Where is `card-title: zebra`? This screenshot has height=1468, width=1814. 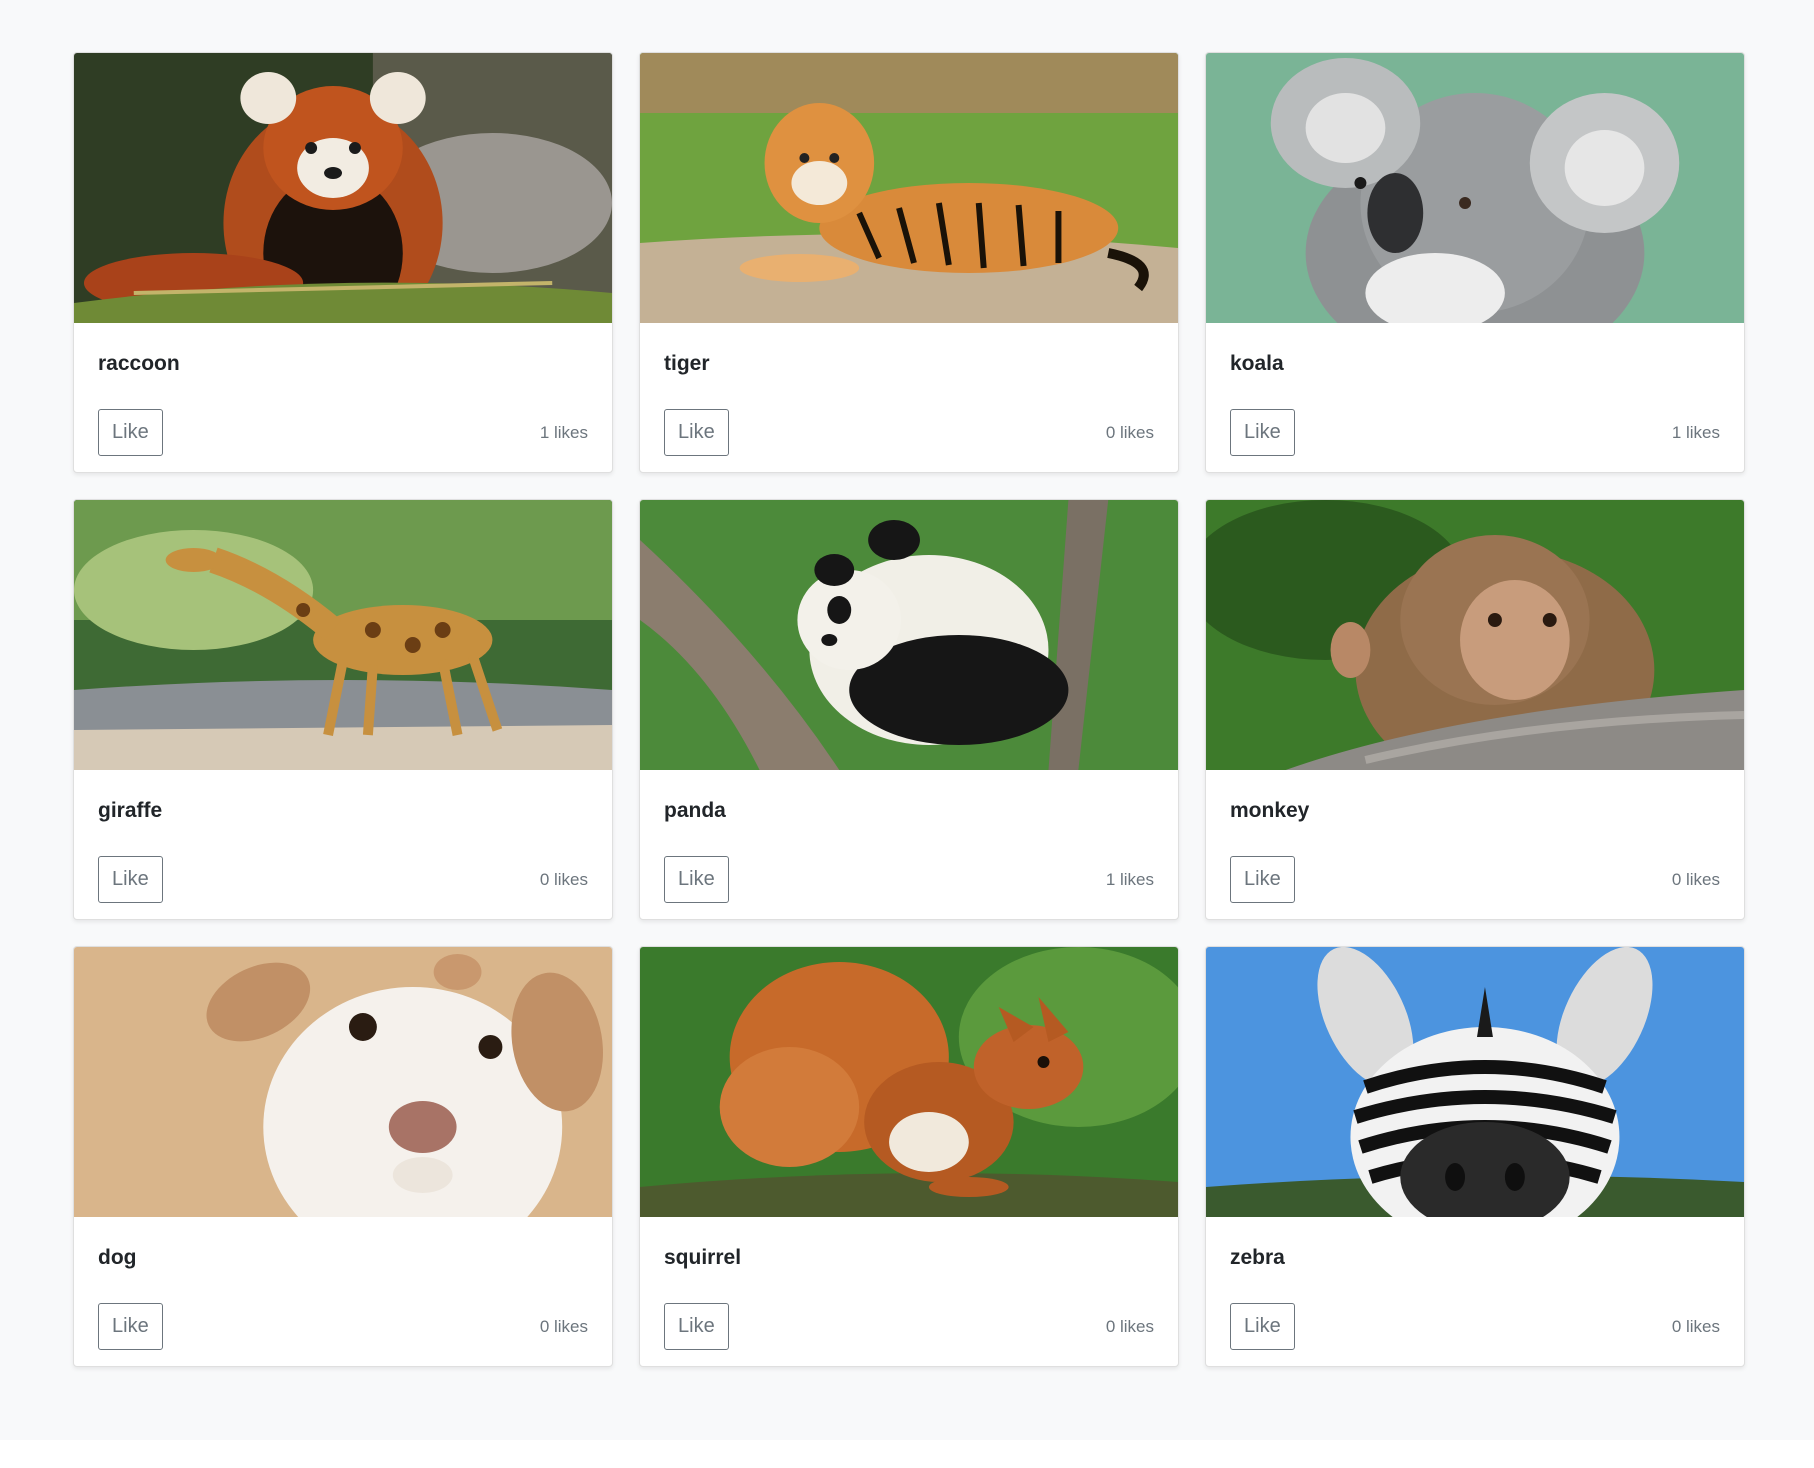 card-title: zebra is located at coordinates (1257, 1257).